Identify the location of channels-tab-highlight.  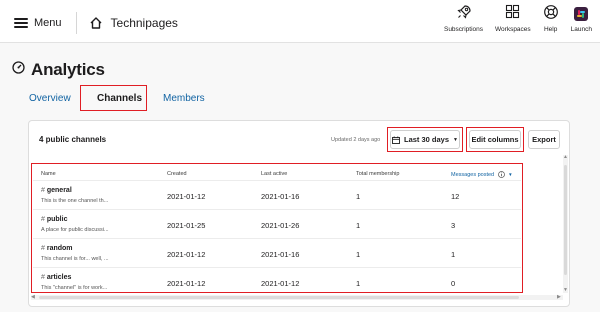
(113, 98).